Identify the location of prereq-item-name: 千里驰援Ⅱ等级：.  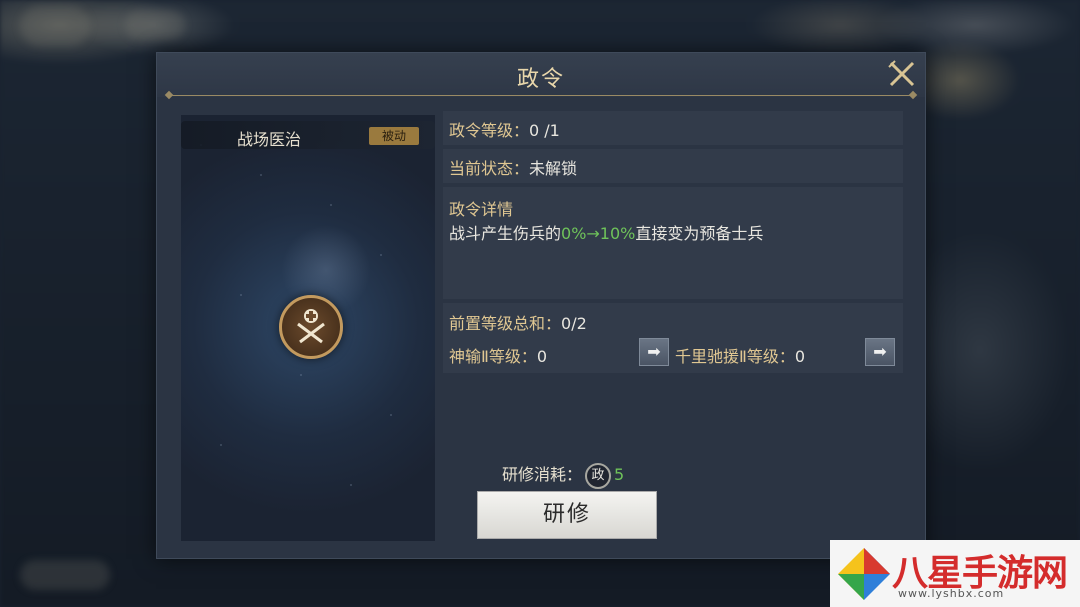
(735, 356).